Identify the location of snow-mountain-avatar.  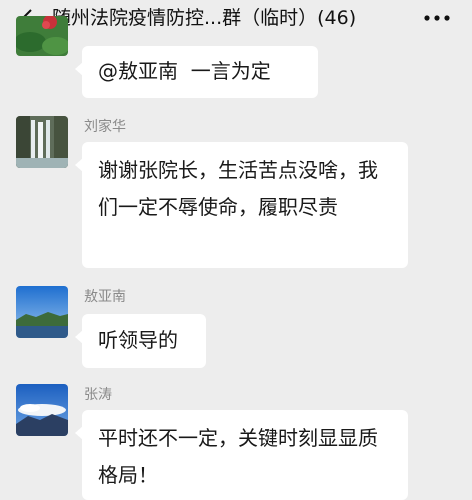
(42, 410).